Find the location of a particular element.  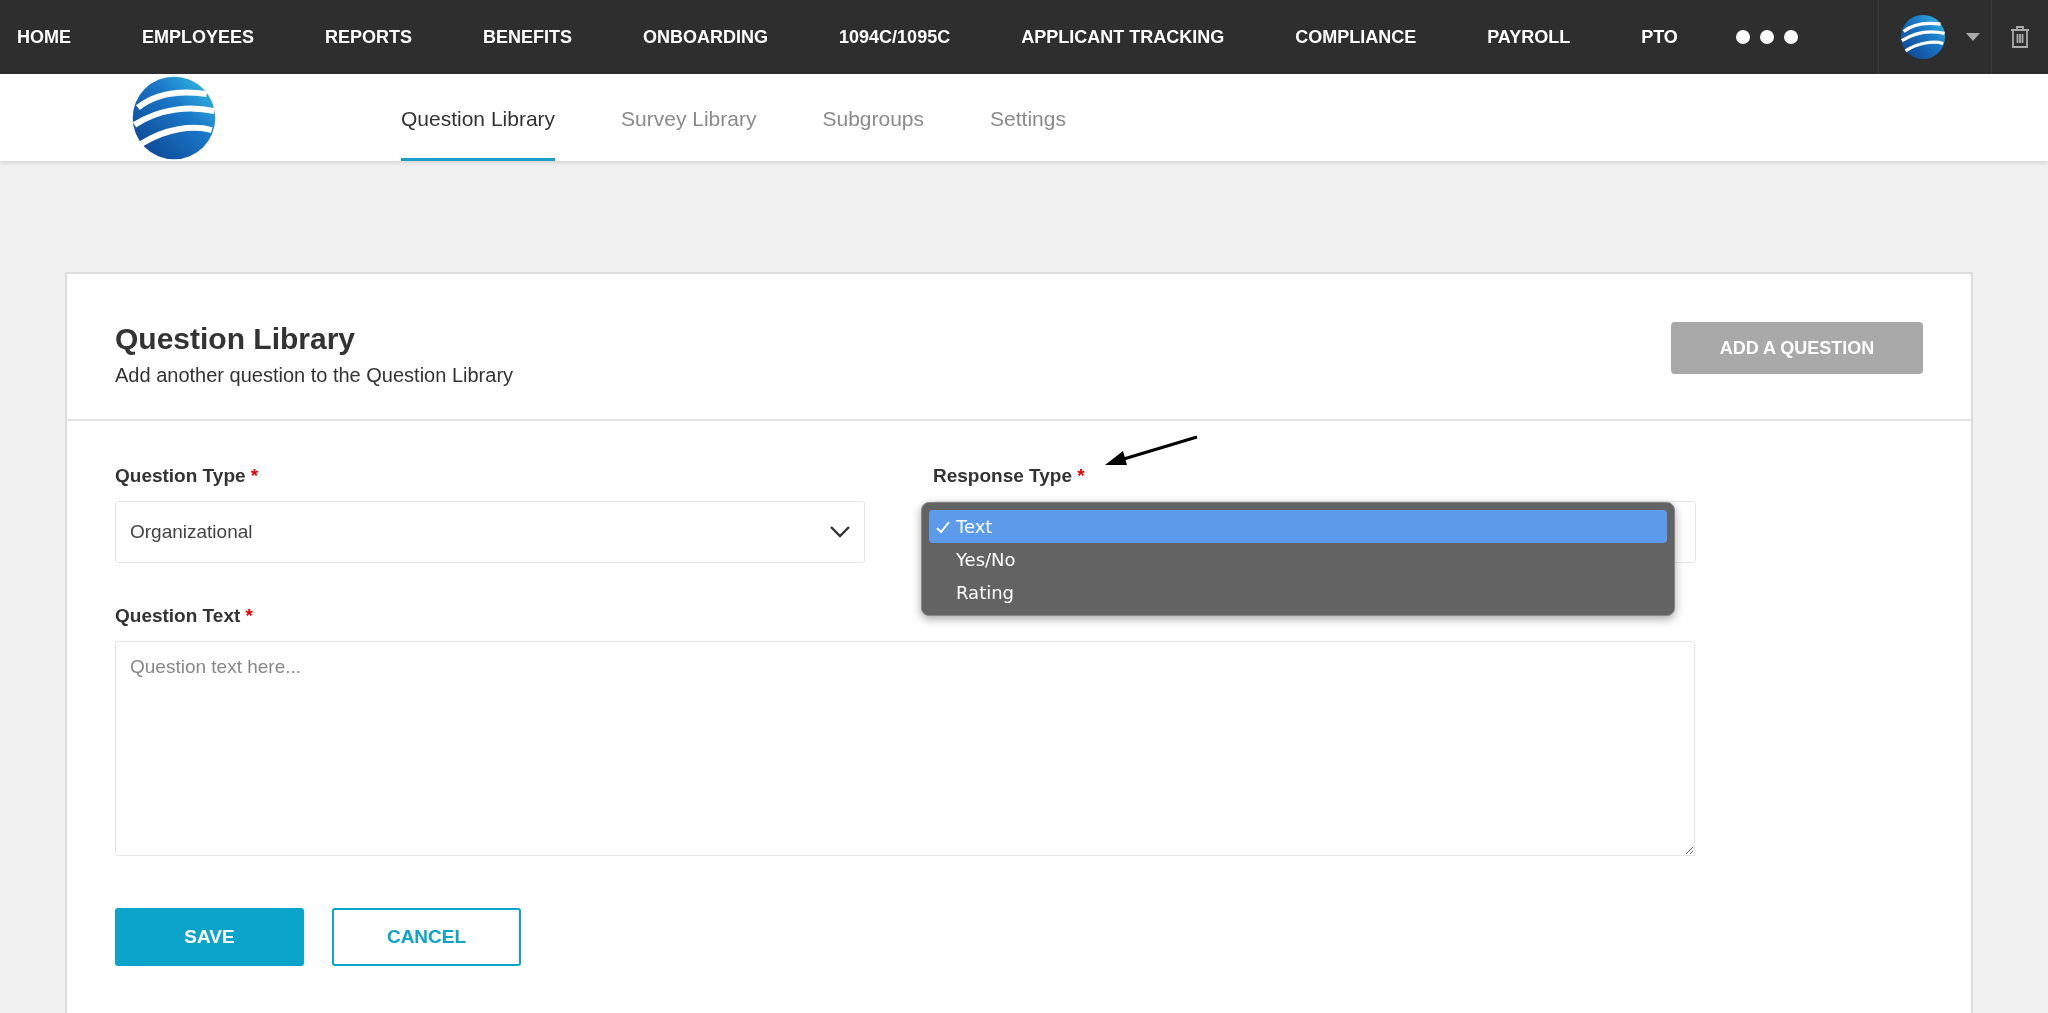

card-title: Question Library is located at coordinates (236, 339).